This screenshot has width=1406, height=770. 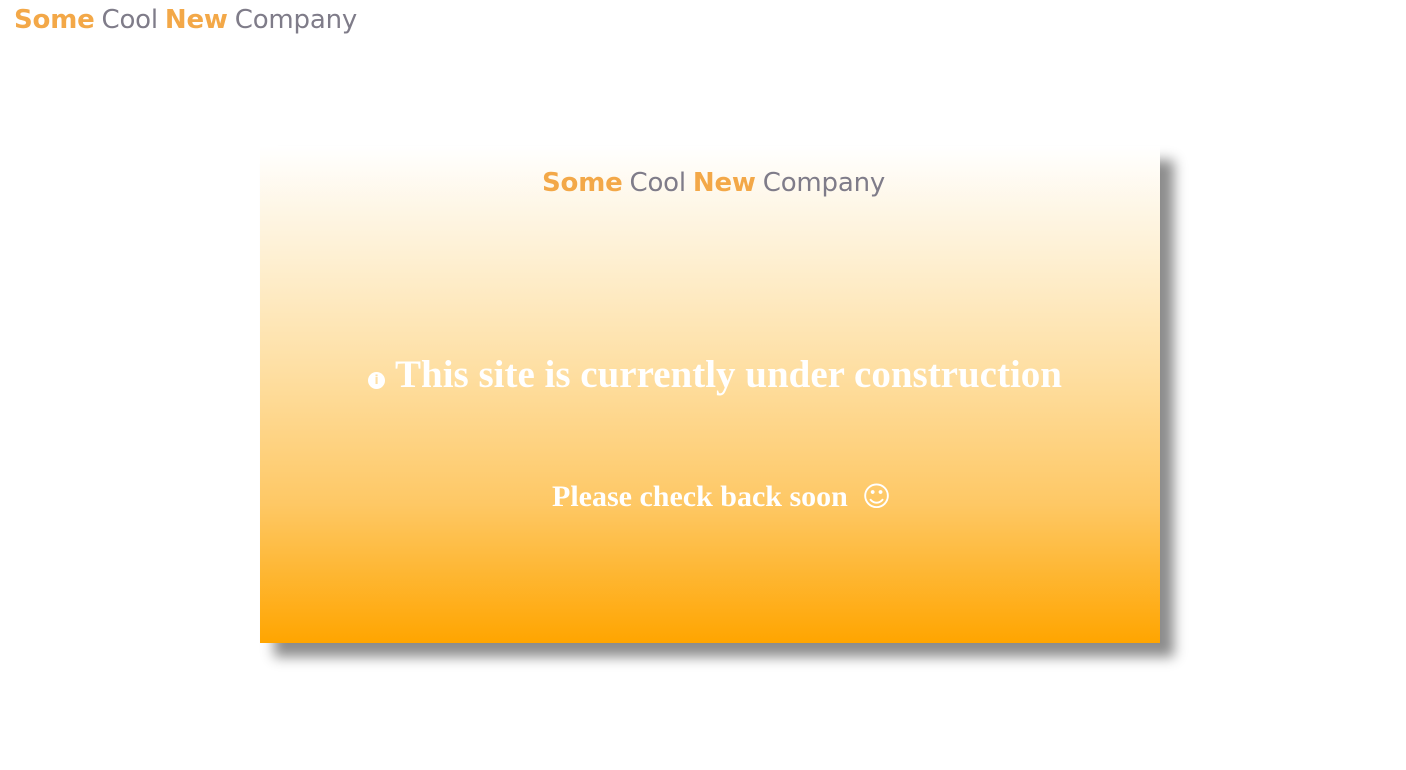 I want to click on card-logo-word-company: Company, so click(x=824, y=183).